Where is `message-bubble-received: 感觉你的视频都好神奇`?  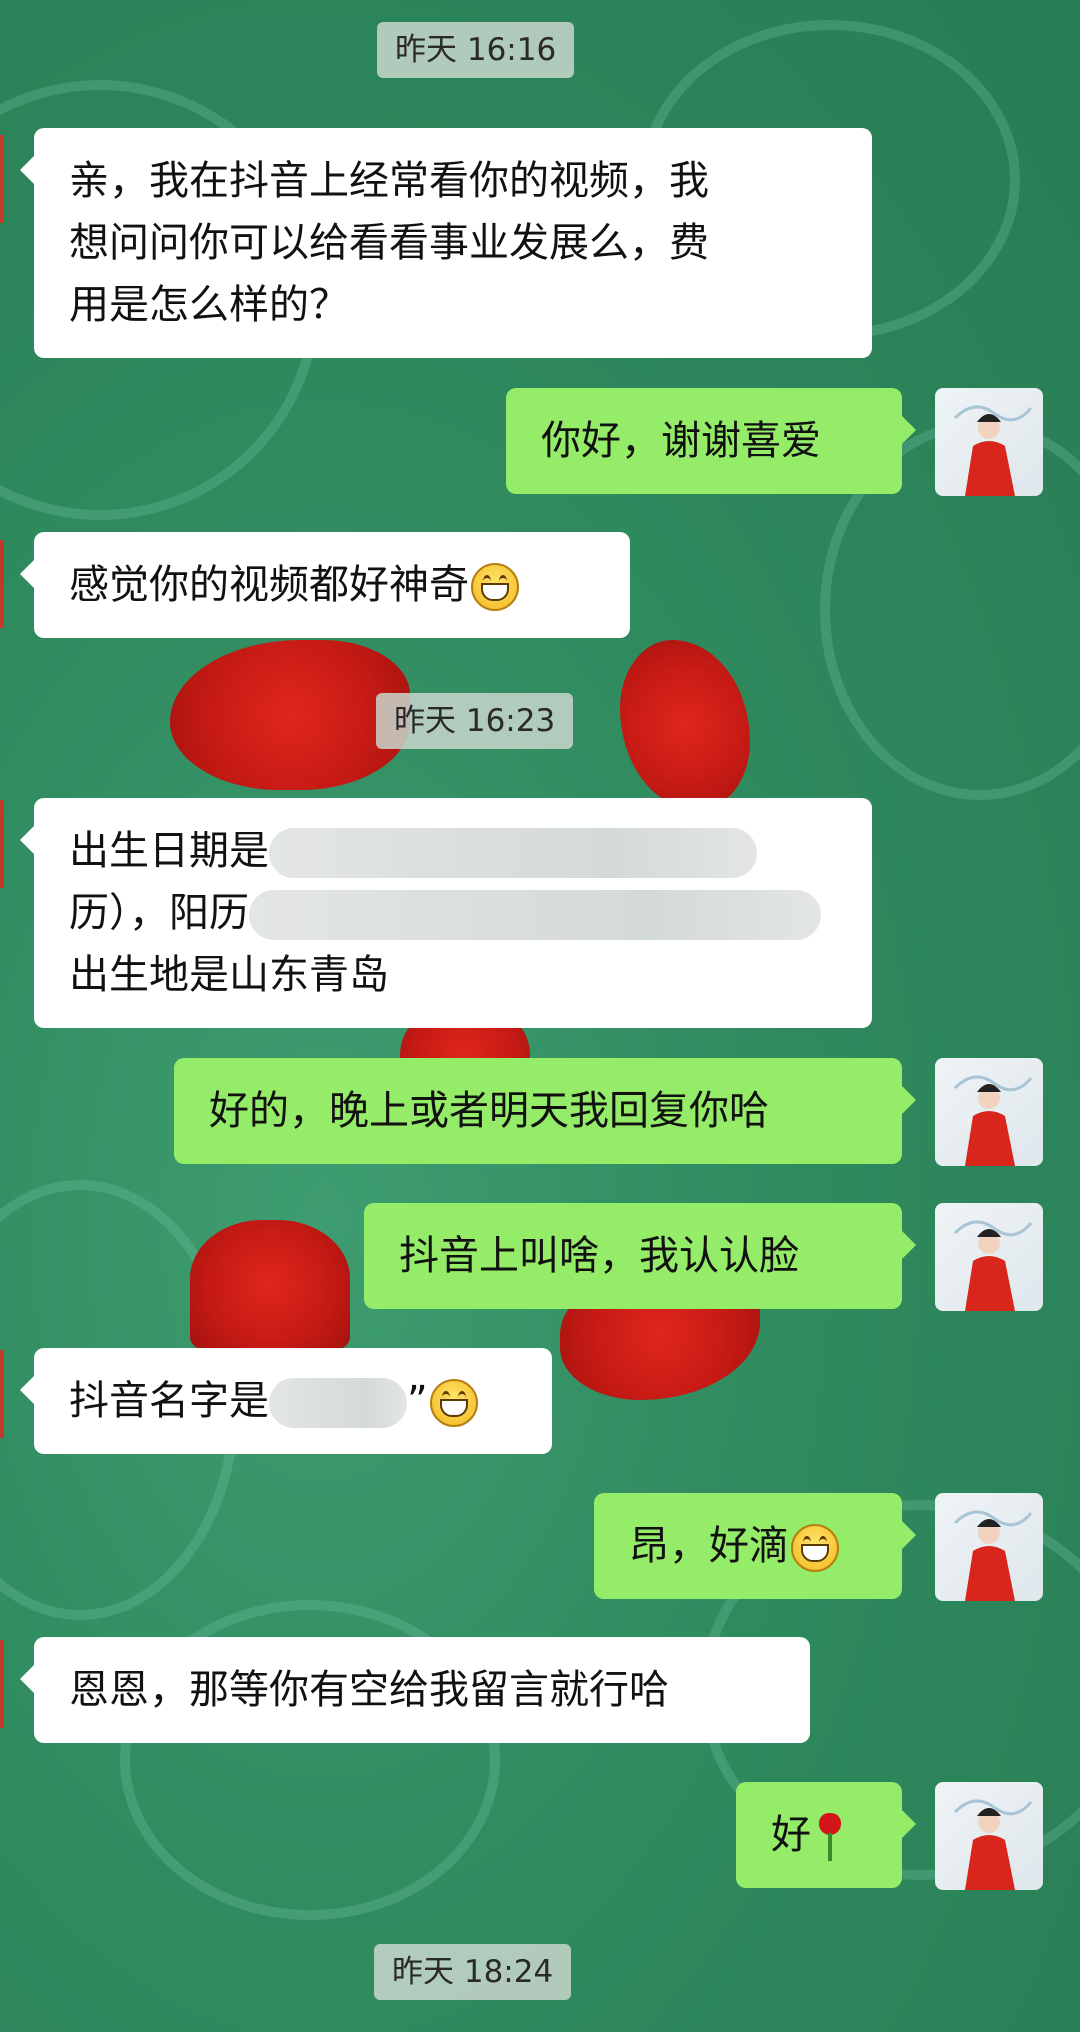
message-bubble-received: 感觉你的视频都好神奇 is located at coordinates (325, 585).